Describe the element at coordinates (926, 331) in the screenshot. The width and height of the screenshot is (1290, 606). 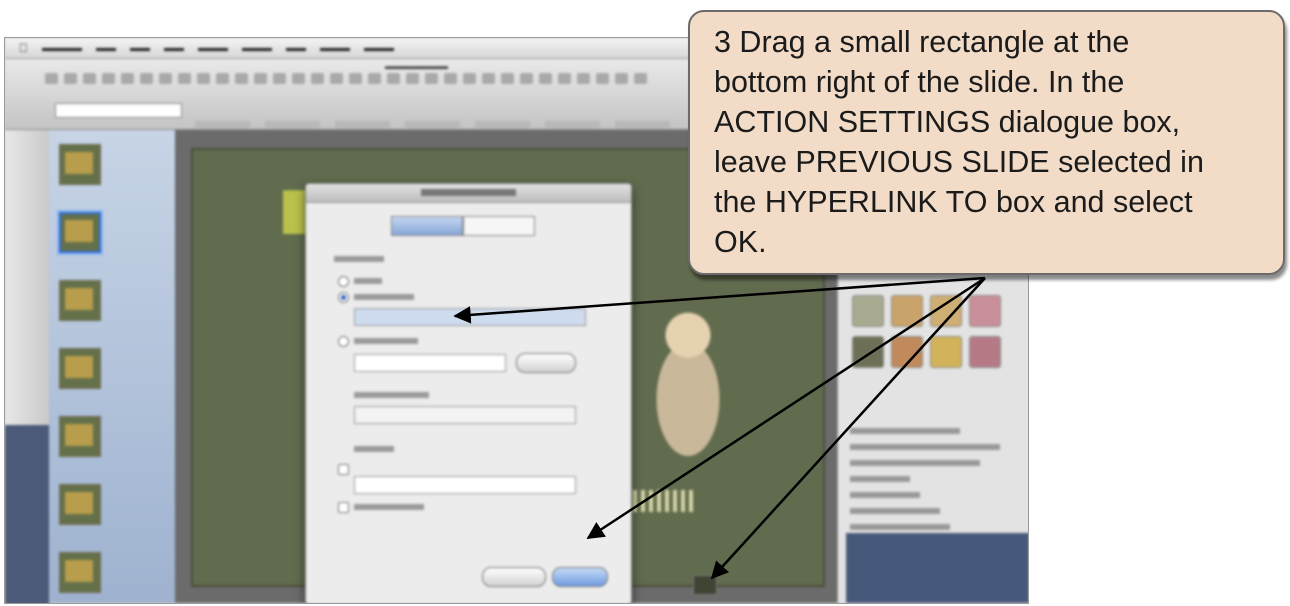
I see `shape-style-swatches` at that location.